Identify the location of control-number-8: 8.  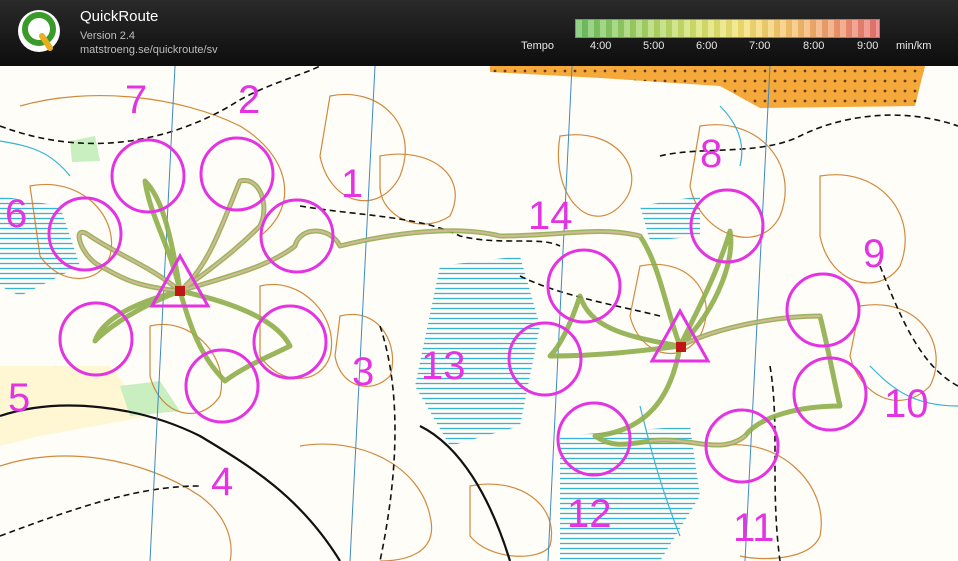
(711, 154).